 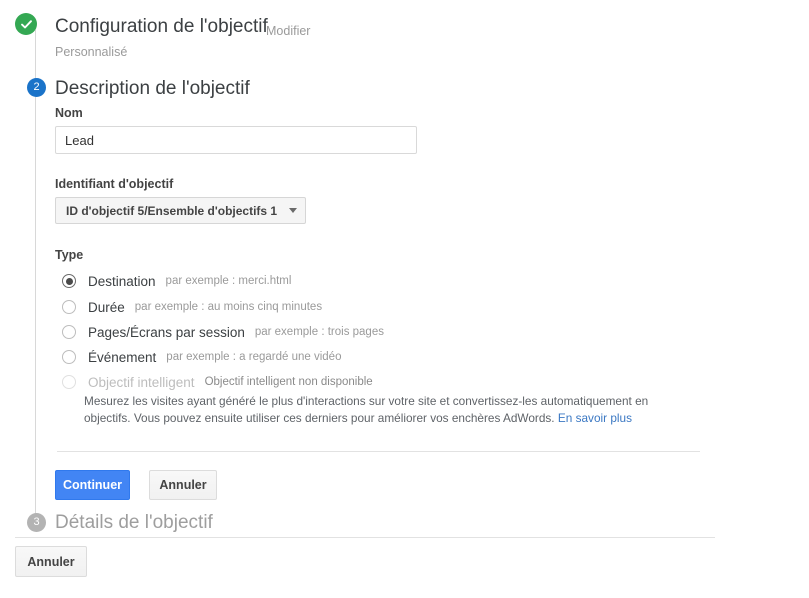 I want to click on goal-id-field-label: Identifiant d'objectif, so click(x=114, y=184).